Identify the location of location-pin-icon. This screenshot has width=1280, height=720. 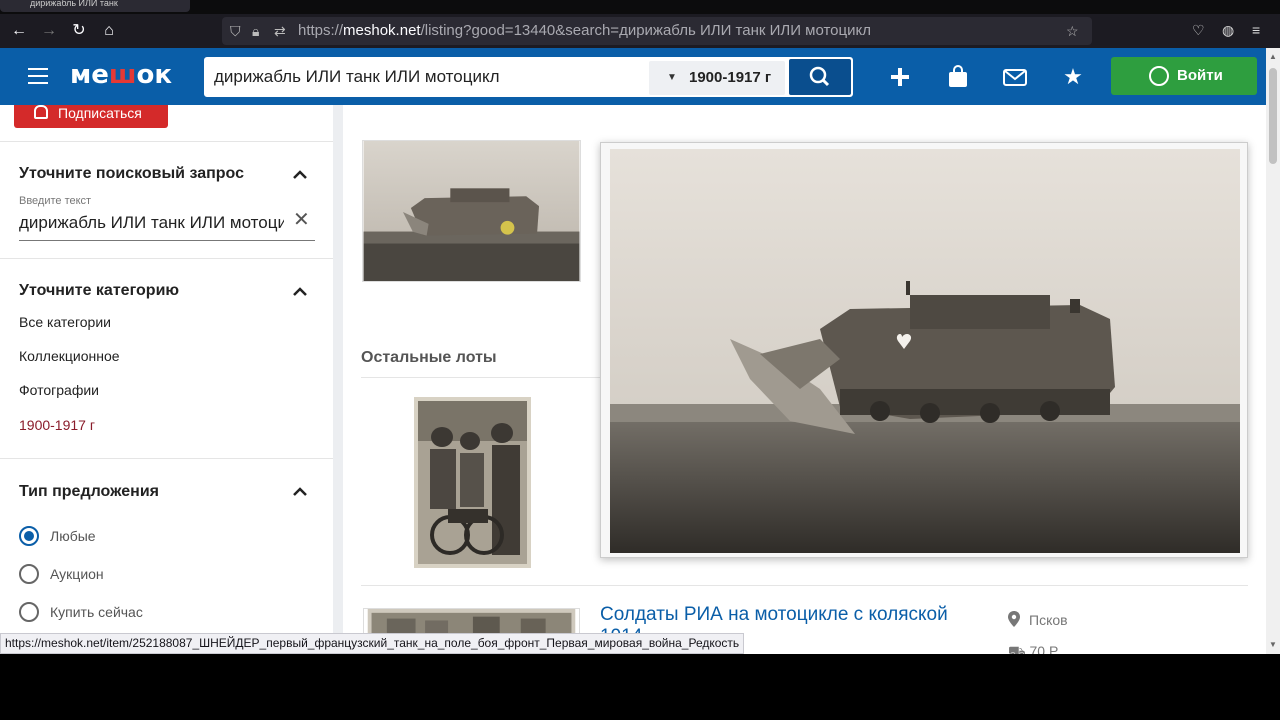
(1014, 619).